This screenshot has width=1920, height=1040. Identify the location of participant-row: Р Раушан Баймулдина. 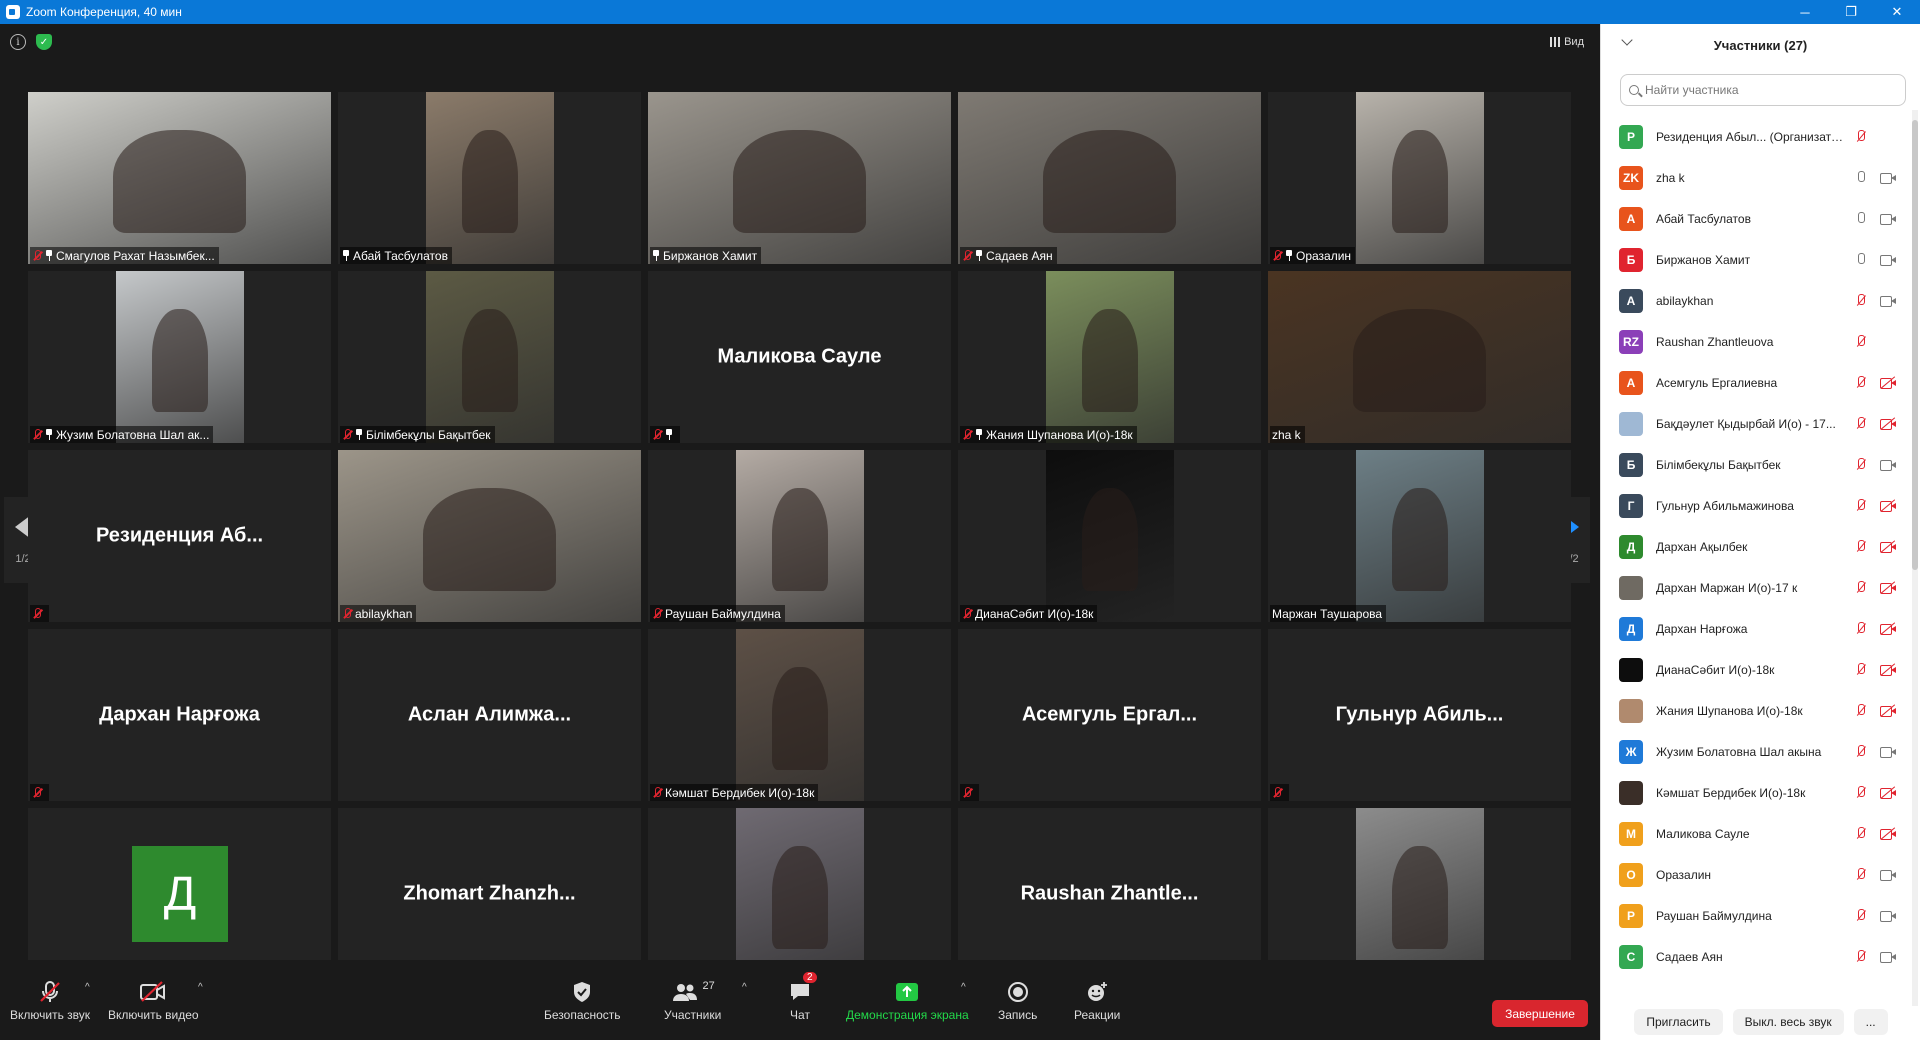
(1753, 915).